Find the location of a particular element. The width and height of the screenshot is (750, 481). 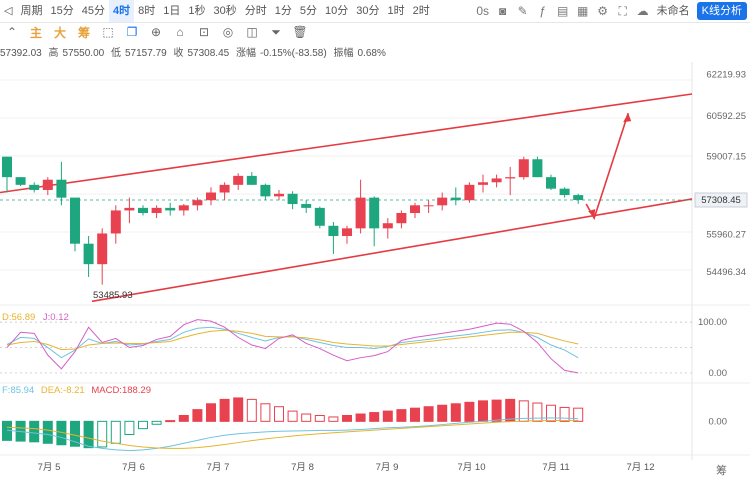

kdj-axis-label: 100.00 is located at coordinates (712, 322).